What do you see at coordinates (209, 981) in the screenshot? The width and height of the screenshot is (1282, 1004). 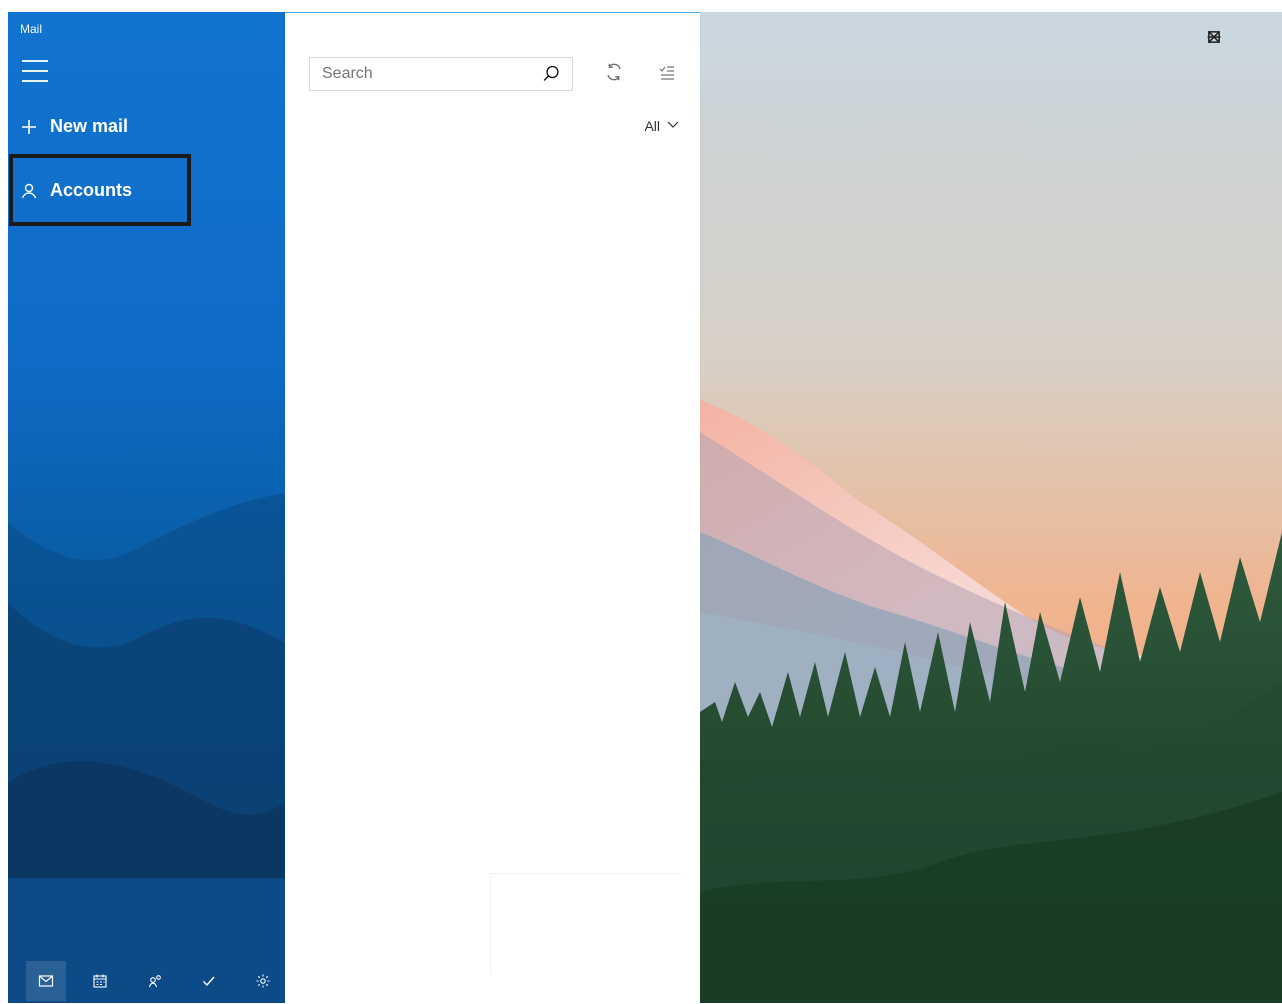 I see `todo-icon` at bounding box center [209, 981].